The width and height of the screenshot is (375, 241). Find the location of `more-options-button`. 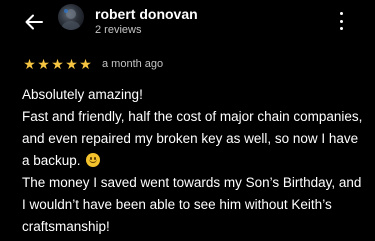

more-options-button is located at coordinates (341, 21).